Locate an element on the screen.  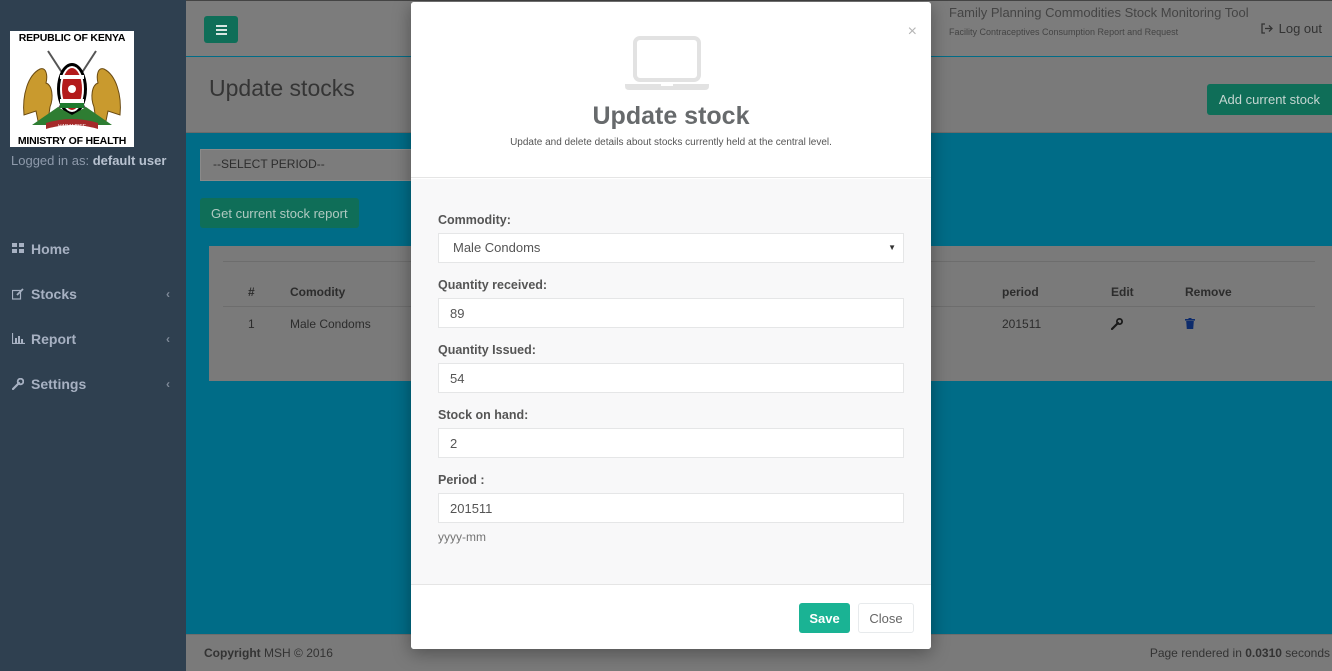
laptop-icon is located at coordinates (667, 63).